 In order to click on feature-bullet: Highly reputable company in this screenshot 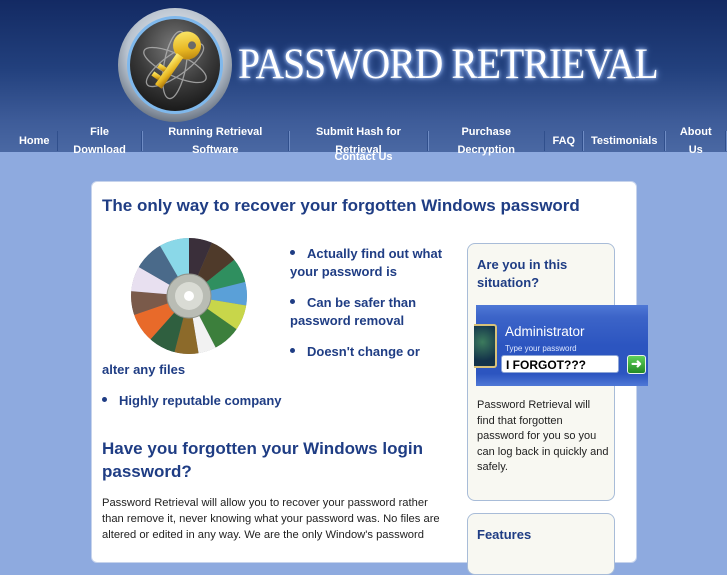, I will do `click(222, 401)`.